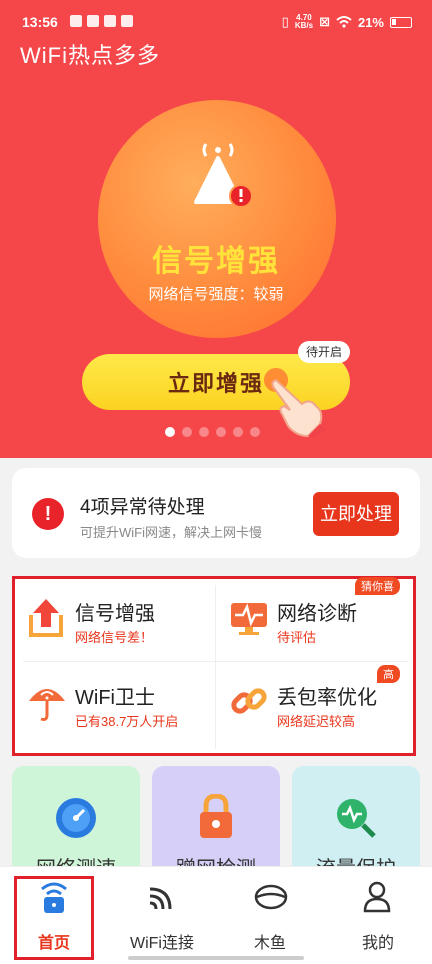 Image resolution: width=432 pixels, height=964 pixels. What do you see at coordinates (54, 918) in the screenshot?
I see `active-tab-highlight` at bounding box center [54, 918].